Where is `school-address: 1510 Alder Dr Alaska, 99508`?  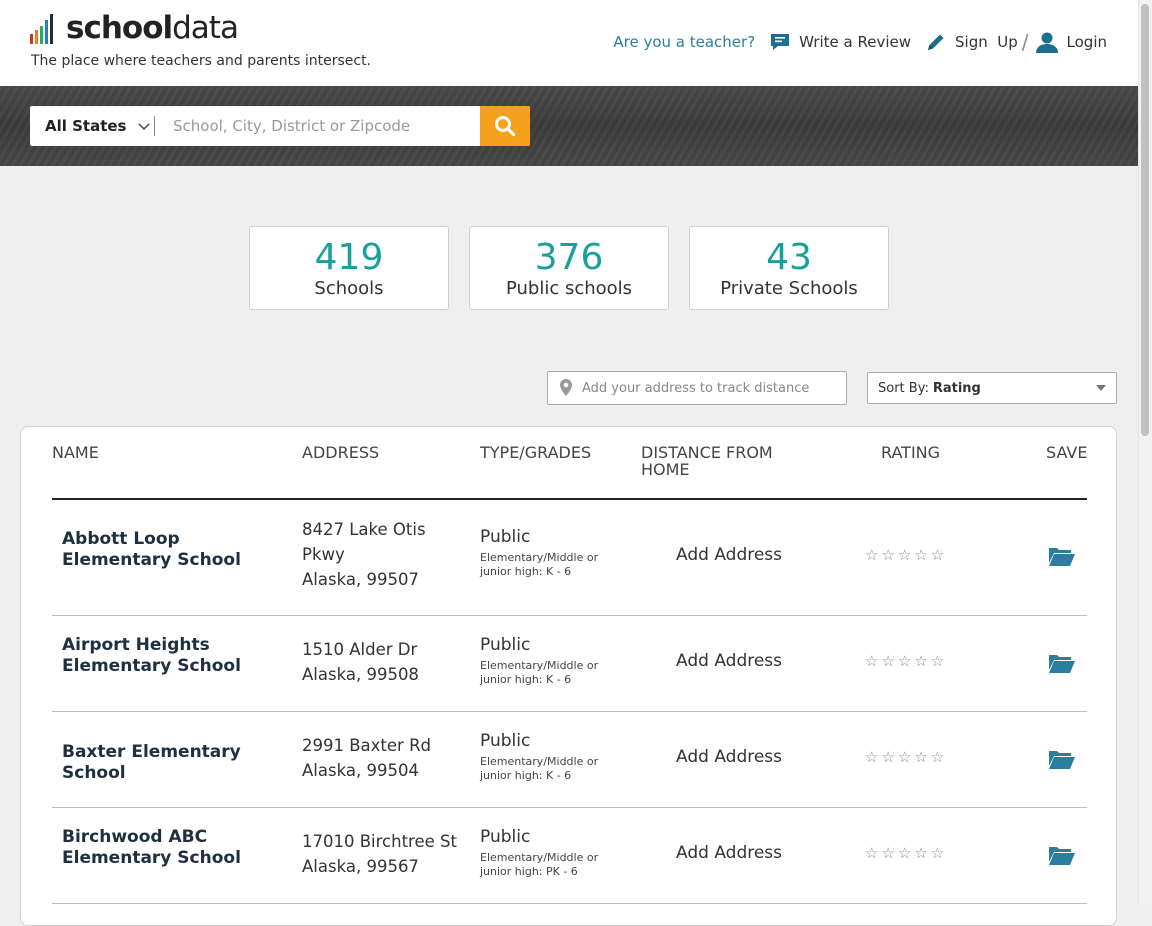 school-address: 1510 Alder Dr Alaska, 99508 is located at coordinates (387, 662).